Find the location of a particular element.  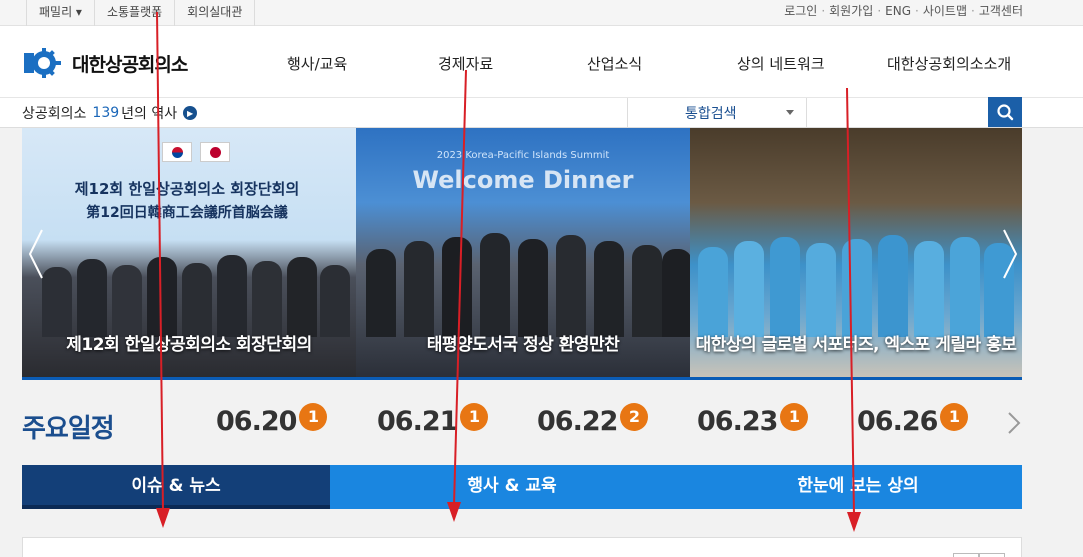

schedule-count-badge: 2 is located at coordinates (634, 416).